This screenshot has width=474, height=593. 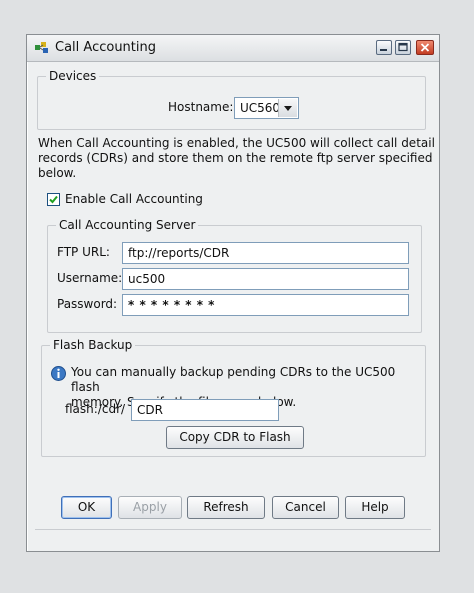 I want to click on flash-path-label: flash:/cdr/, so click(x=95, y=409).